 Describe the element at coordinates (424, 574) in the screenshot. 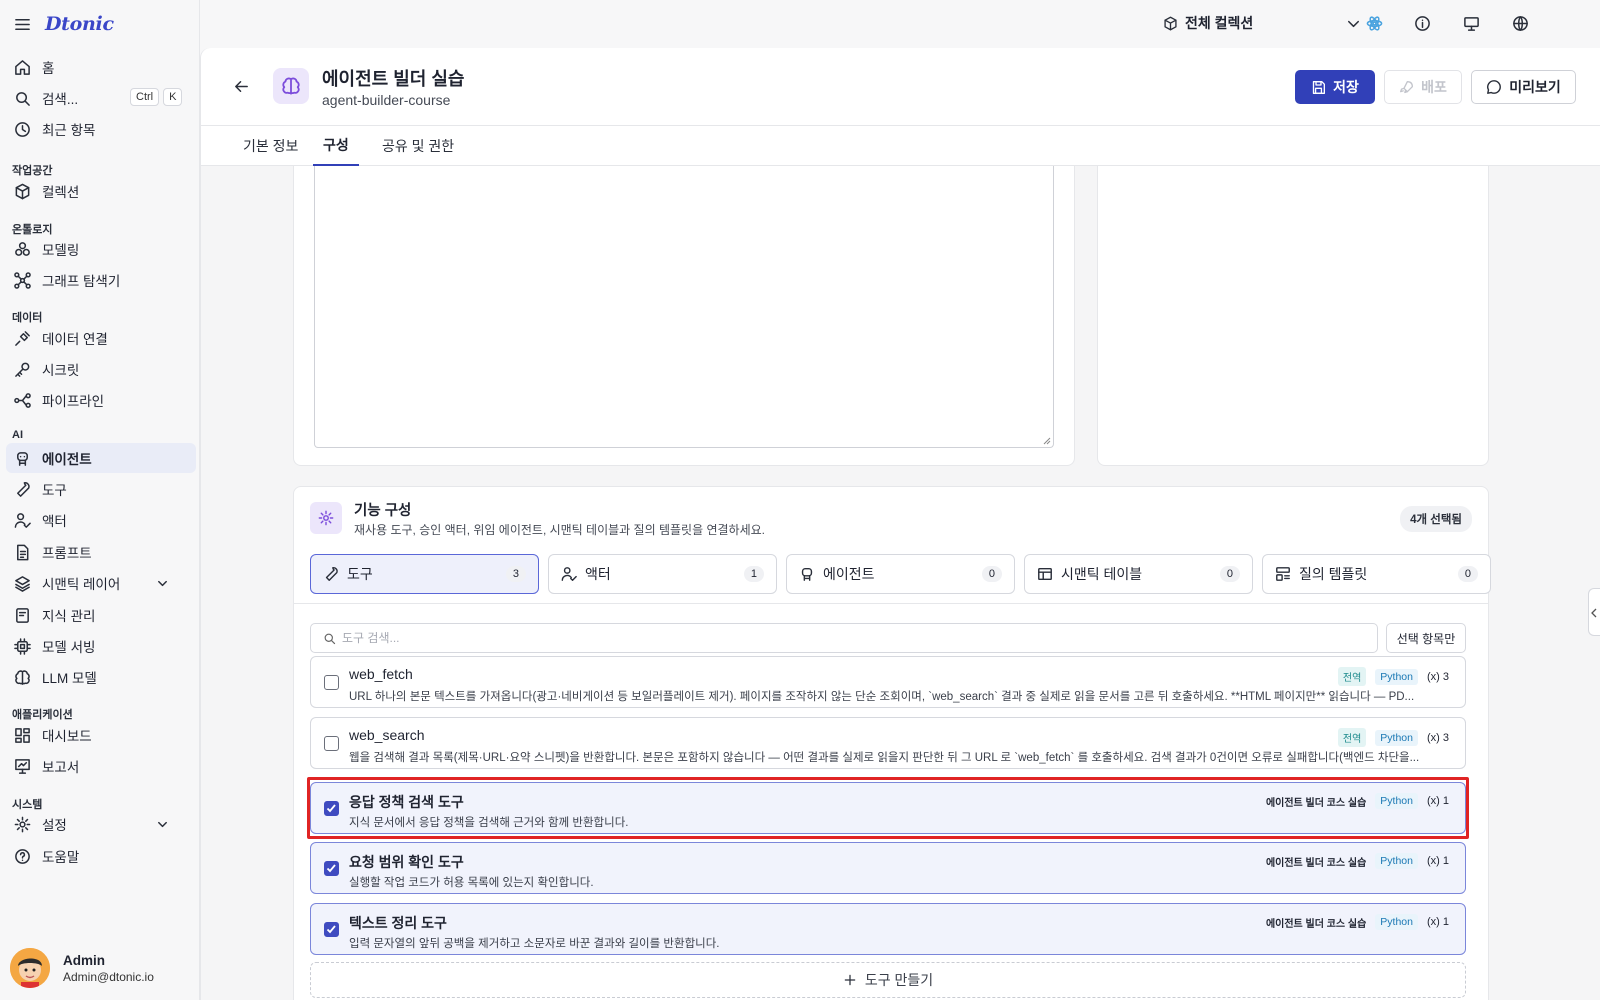

I see `category-tab-tools: 도구 3` at that location.